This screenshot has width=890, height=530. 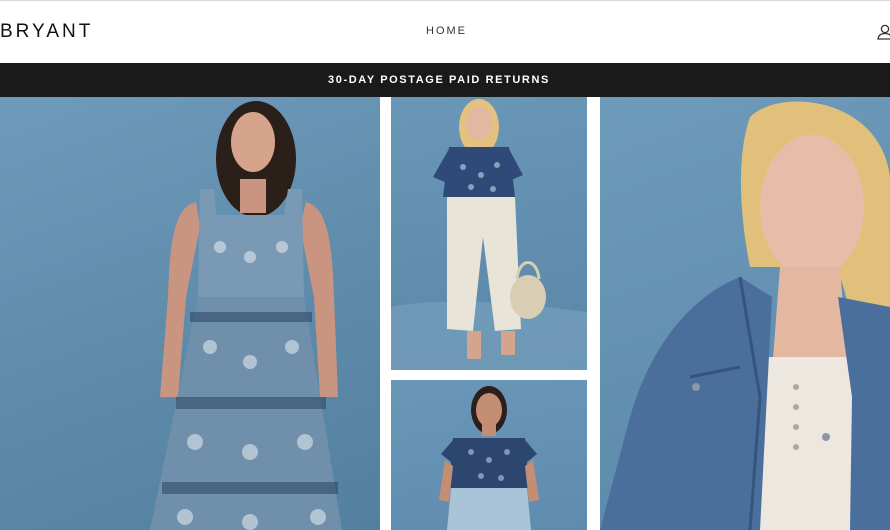 What do you see at coordinates (46, 32) in the screenshot?
I see `brand-logo: BRYANT` at bounding box center [46, 32].